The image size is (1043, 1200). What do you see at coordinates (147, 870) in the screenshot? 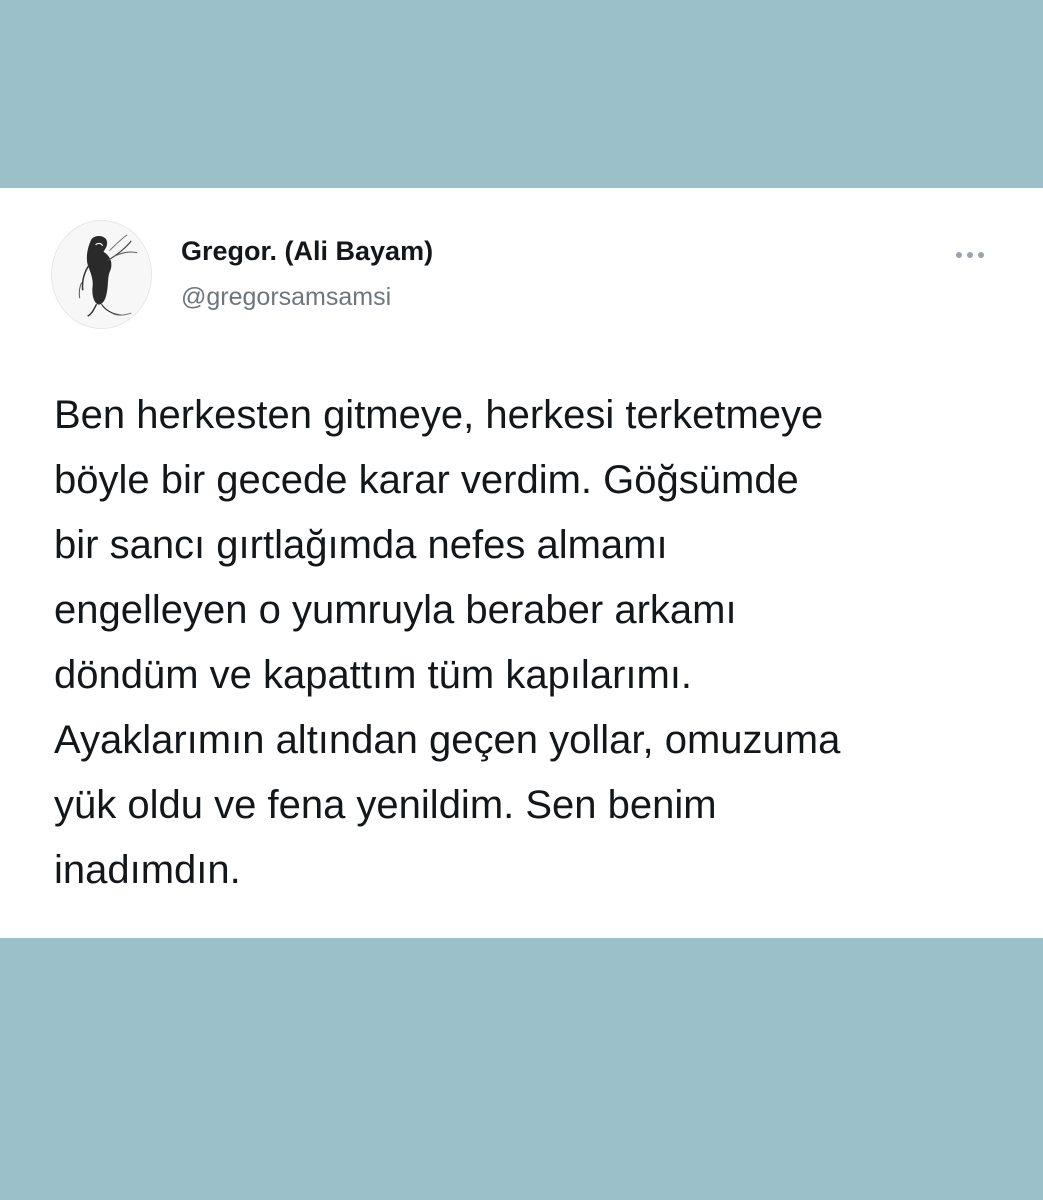
I see `tweet-line: inadımdın.` at bounding box center [147, 870].